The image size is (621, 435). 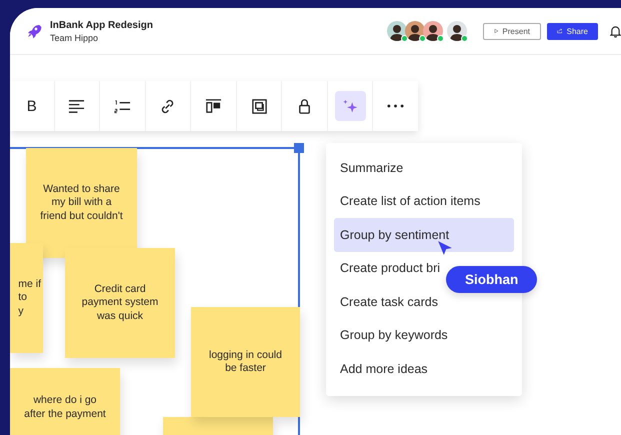 What do you see at coordinates (213, 106) in the screenshot?
I see `layout-icon` at bounding box center [213, 106].